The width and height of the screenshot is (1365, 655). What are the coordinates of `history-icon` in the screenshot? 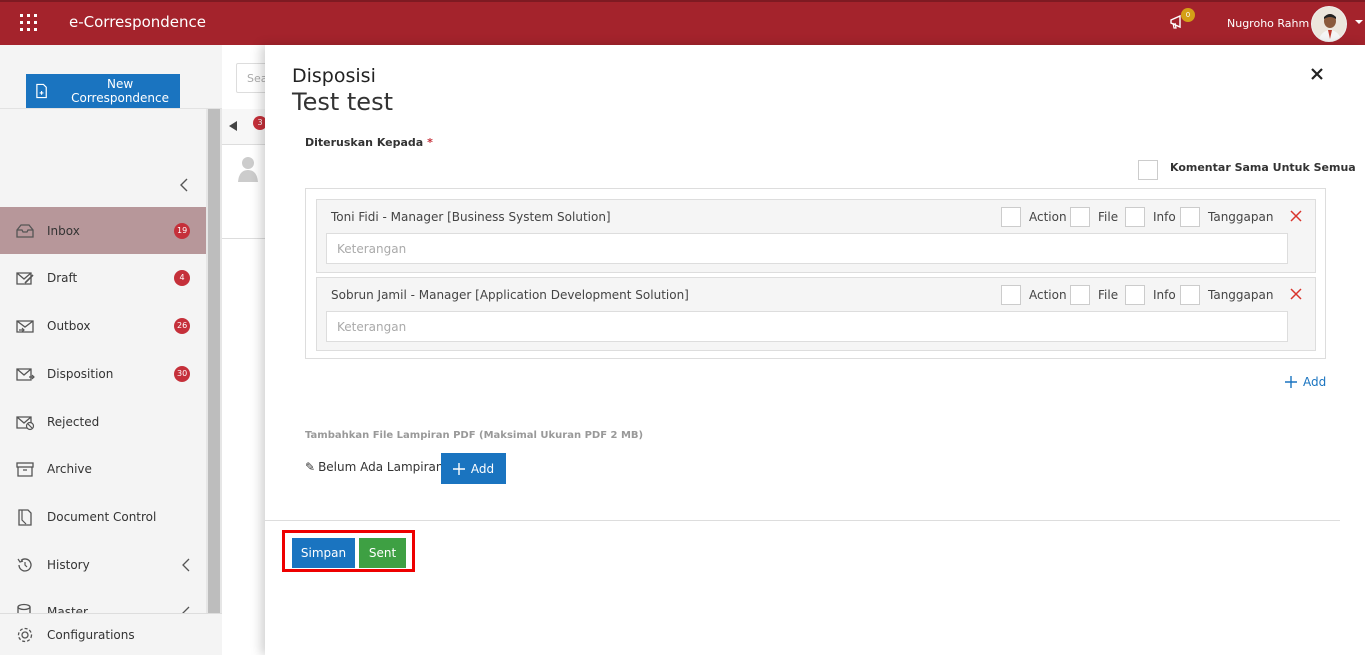 It's located at (24, 564).